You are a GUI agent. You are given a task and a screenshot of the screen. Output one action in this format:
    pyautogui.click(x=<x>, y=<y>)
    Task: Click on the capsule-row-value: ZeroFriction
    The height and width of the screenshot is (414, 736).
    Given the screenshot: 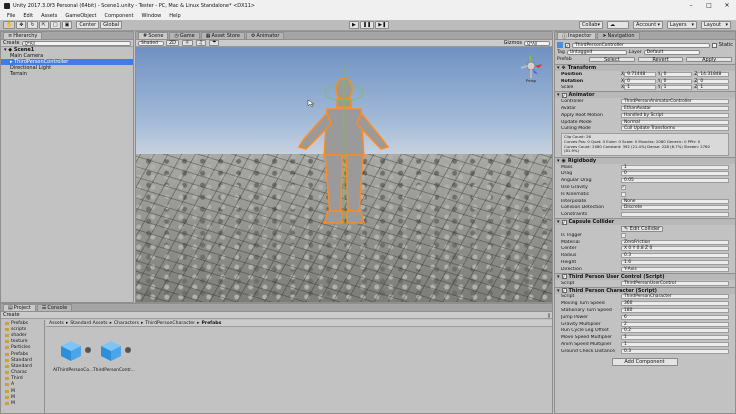 What is the action you would take?
    pyautogui.click(x=675, y=242)
    